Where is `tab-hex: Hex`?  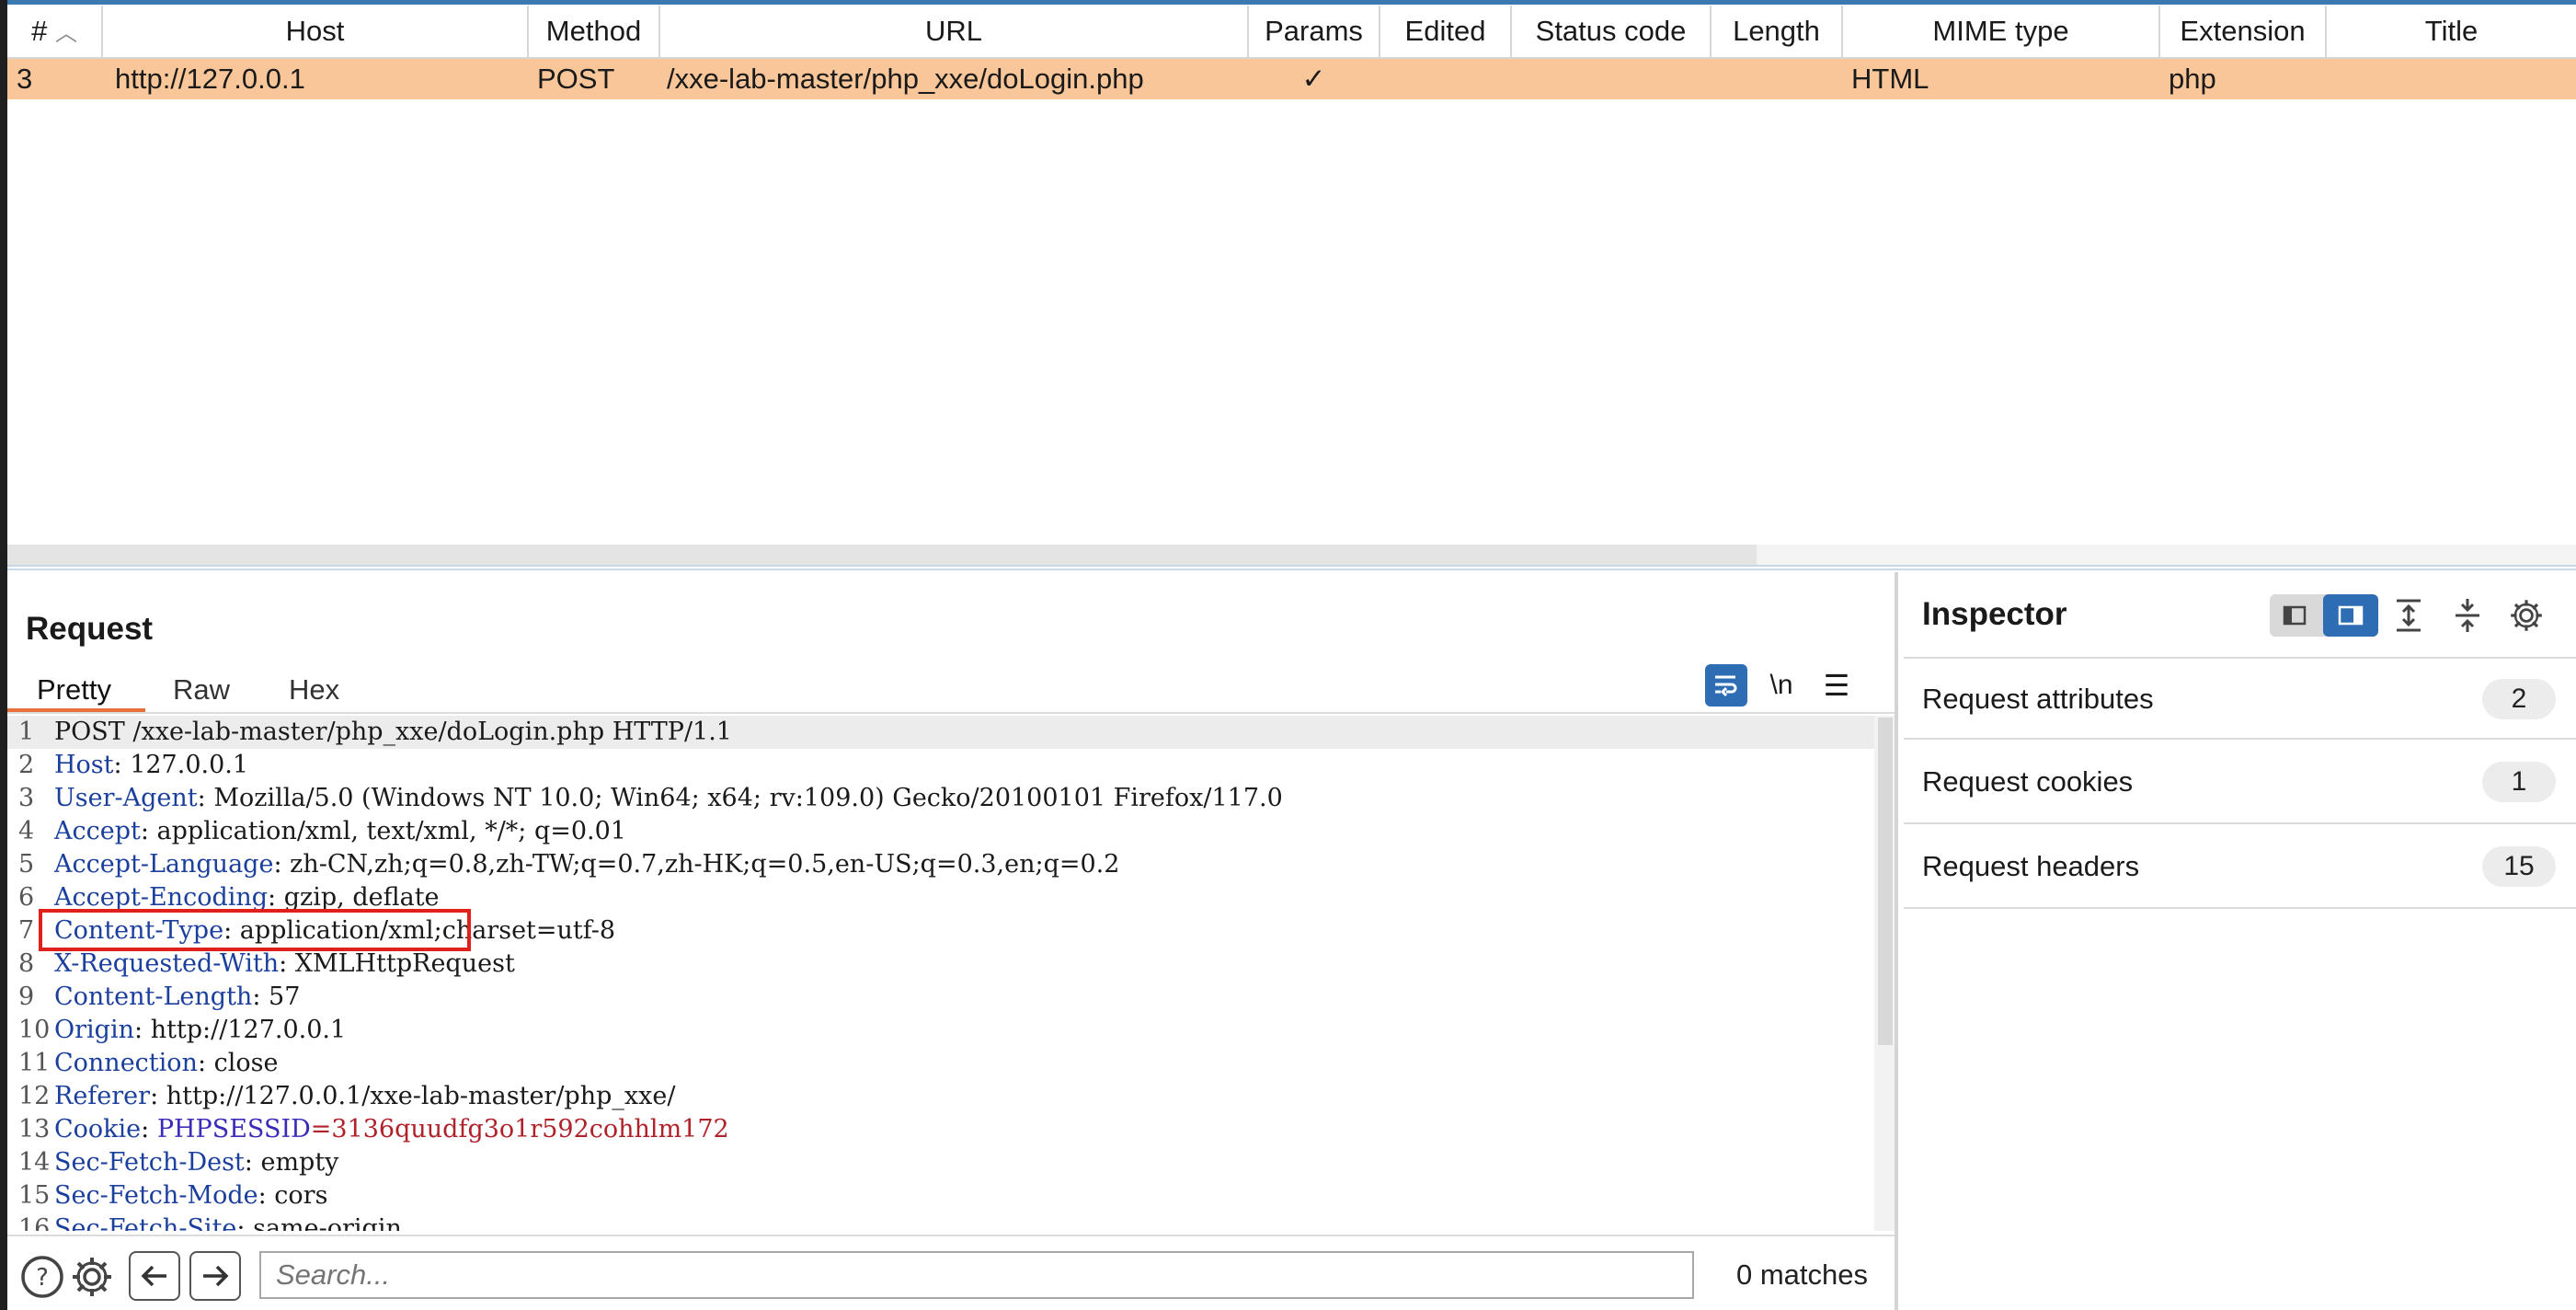
tab-hex: Hex is located at coordinates (314, 690).